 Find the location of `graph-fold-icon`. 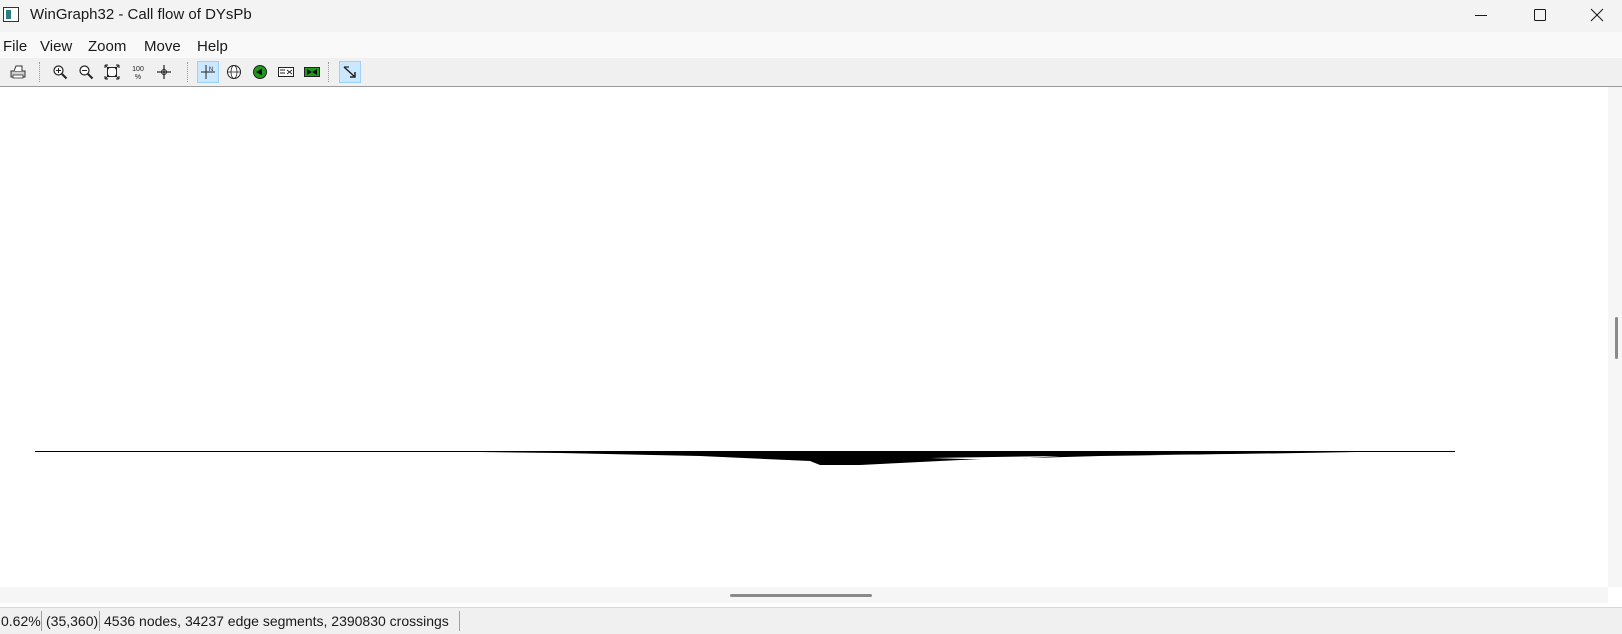

graph-fold-icon is located at coordinates (286, 72).